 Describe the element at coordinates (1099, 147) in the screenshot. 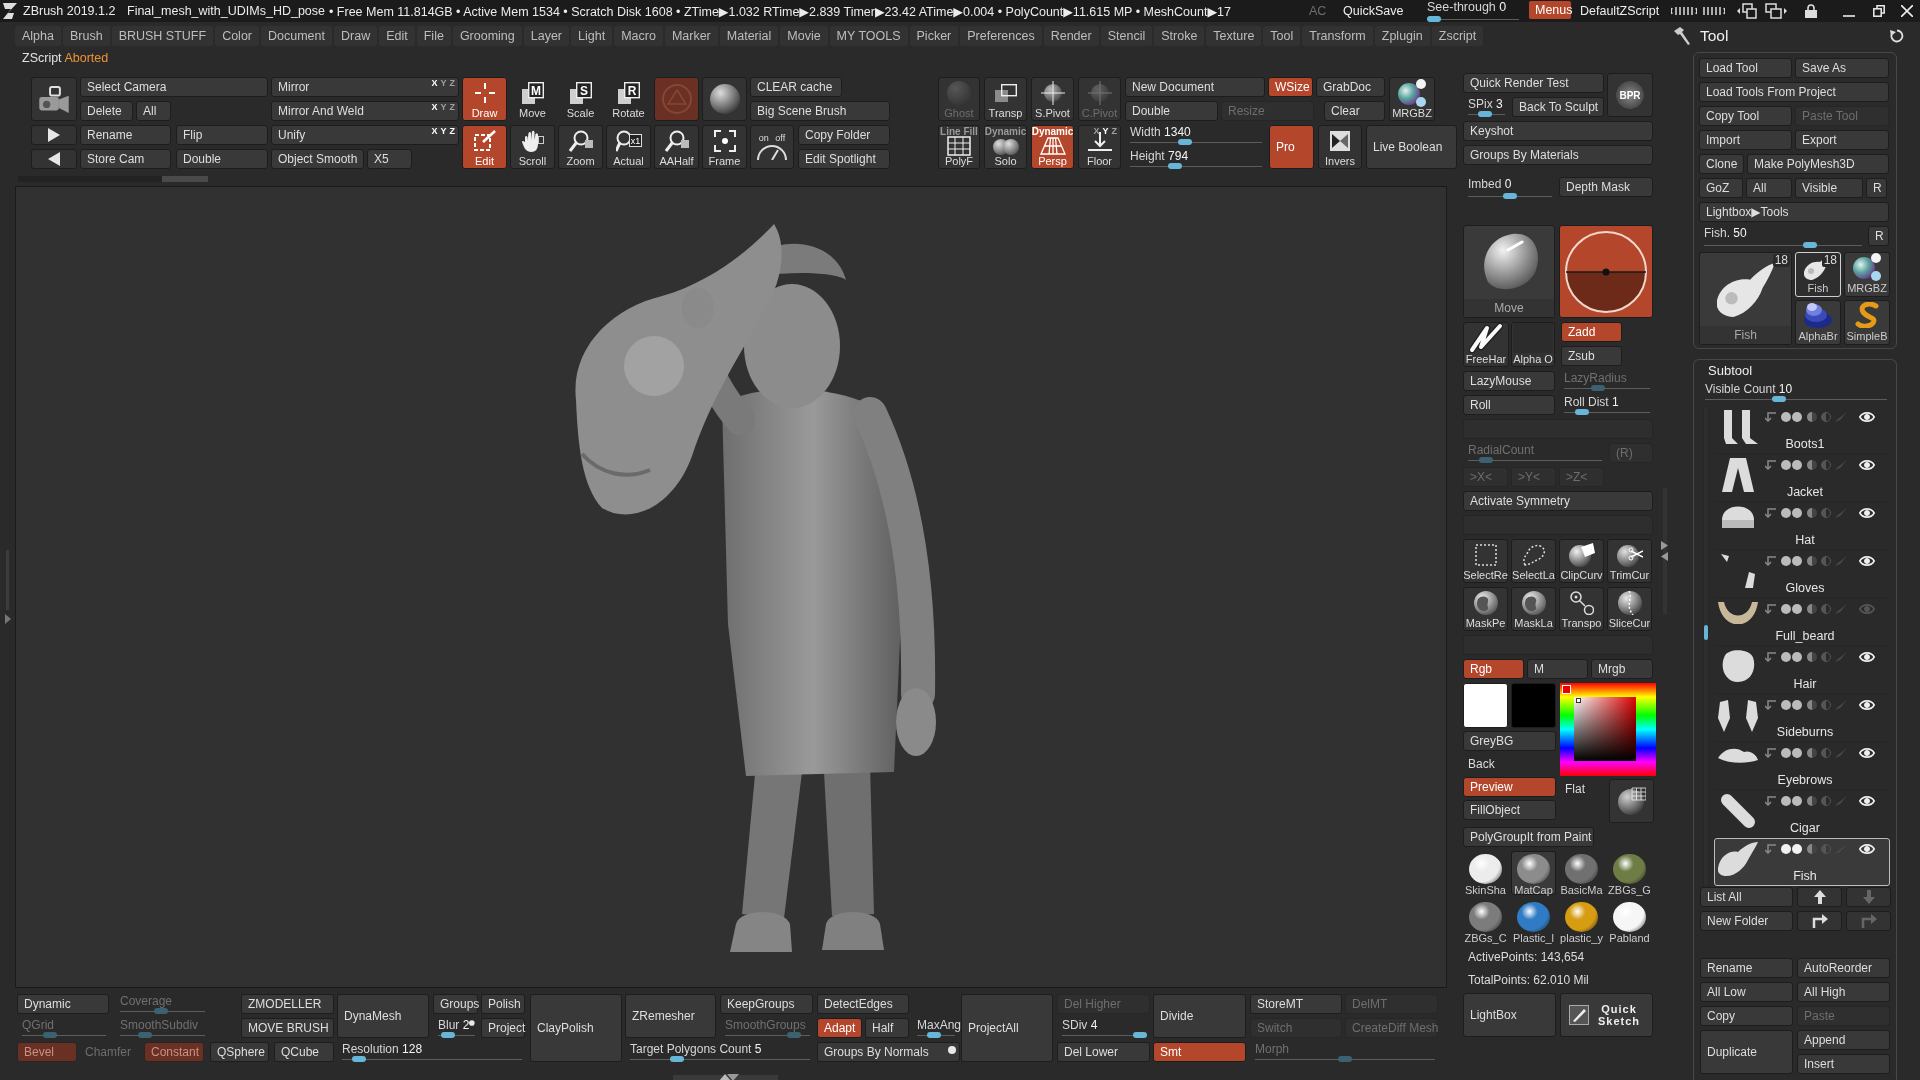

I see `shelf-tool-button: X Y Z Floor` at that location.